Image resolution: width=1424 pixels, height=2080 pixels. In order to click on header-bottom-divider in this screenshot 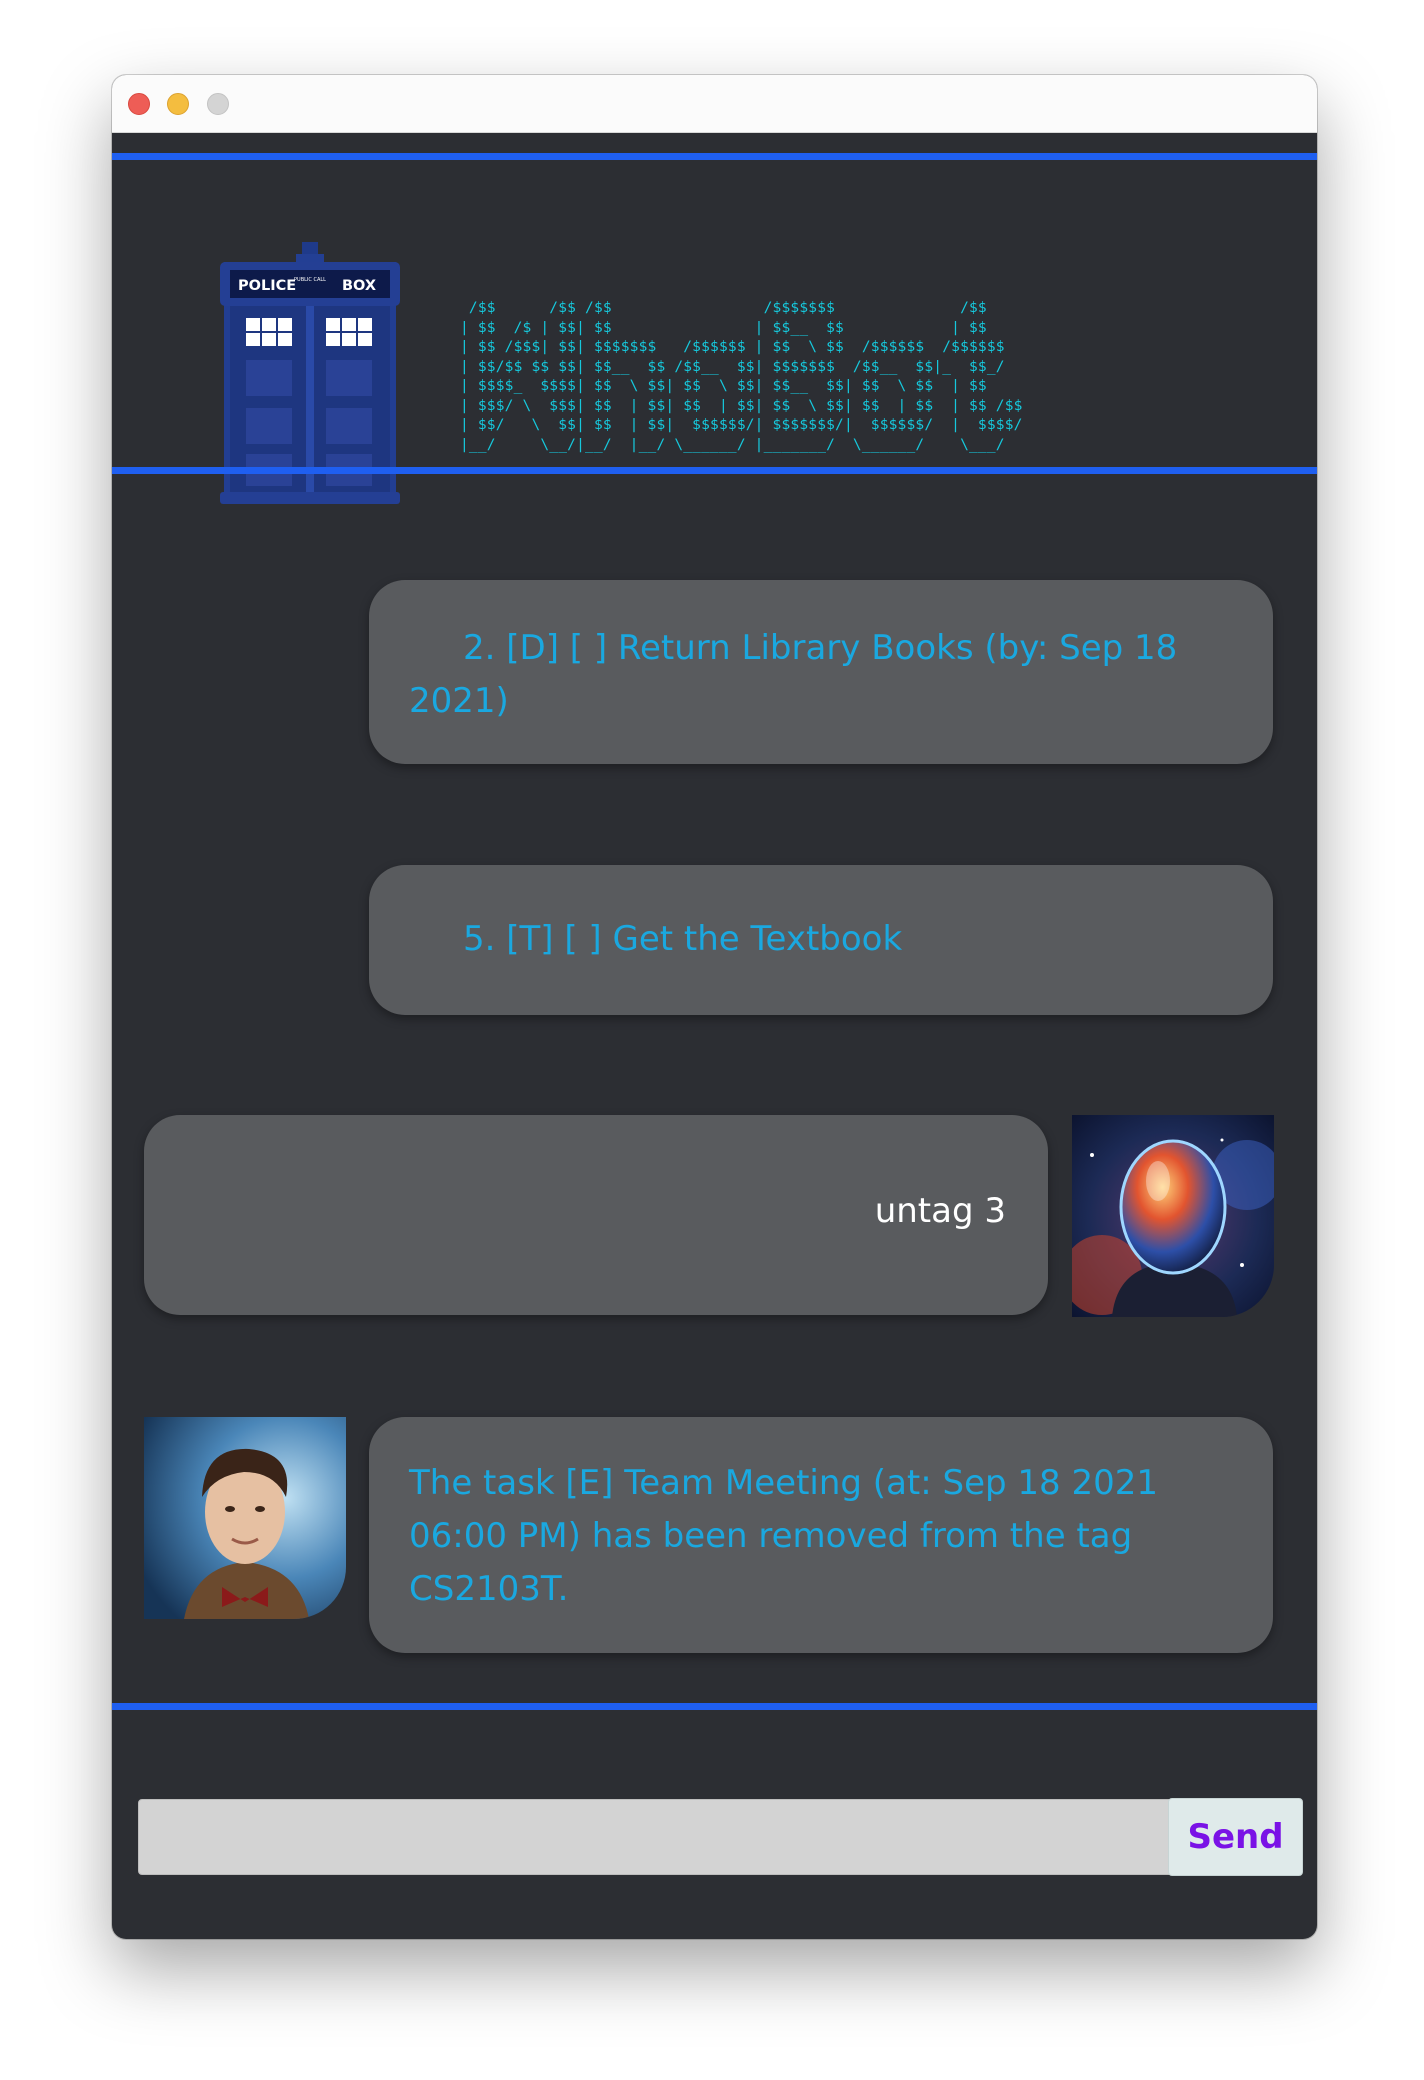, I will do `click(714, 470)`.